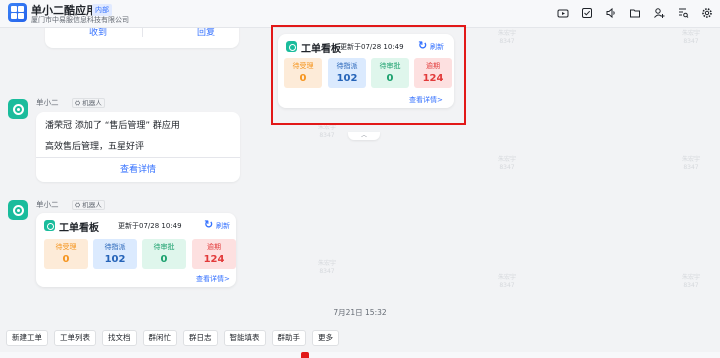  I want to click on folder-icon, so click(635, 13).